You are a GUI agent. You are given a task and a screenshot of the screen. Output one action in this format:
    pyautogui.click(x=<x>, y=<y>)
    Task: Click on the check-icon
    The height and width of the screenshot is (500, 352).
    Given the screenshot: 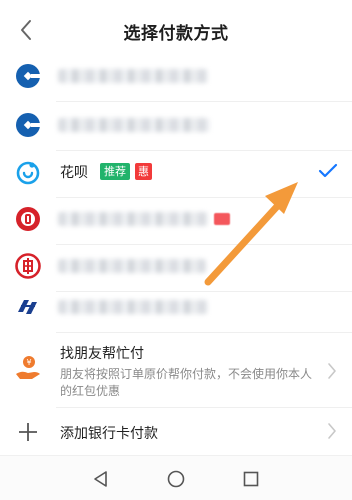 What is the action you would take?
    pyautogui.click(x=328, y=170)
    